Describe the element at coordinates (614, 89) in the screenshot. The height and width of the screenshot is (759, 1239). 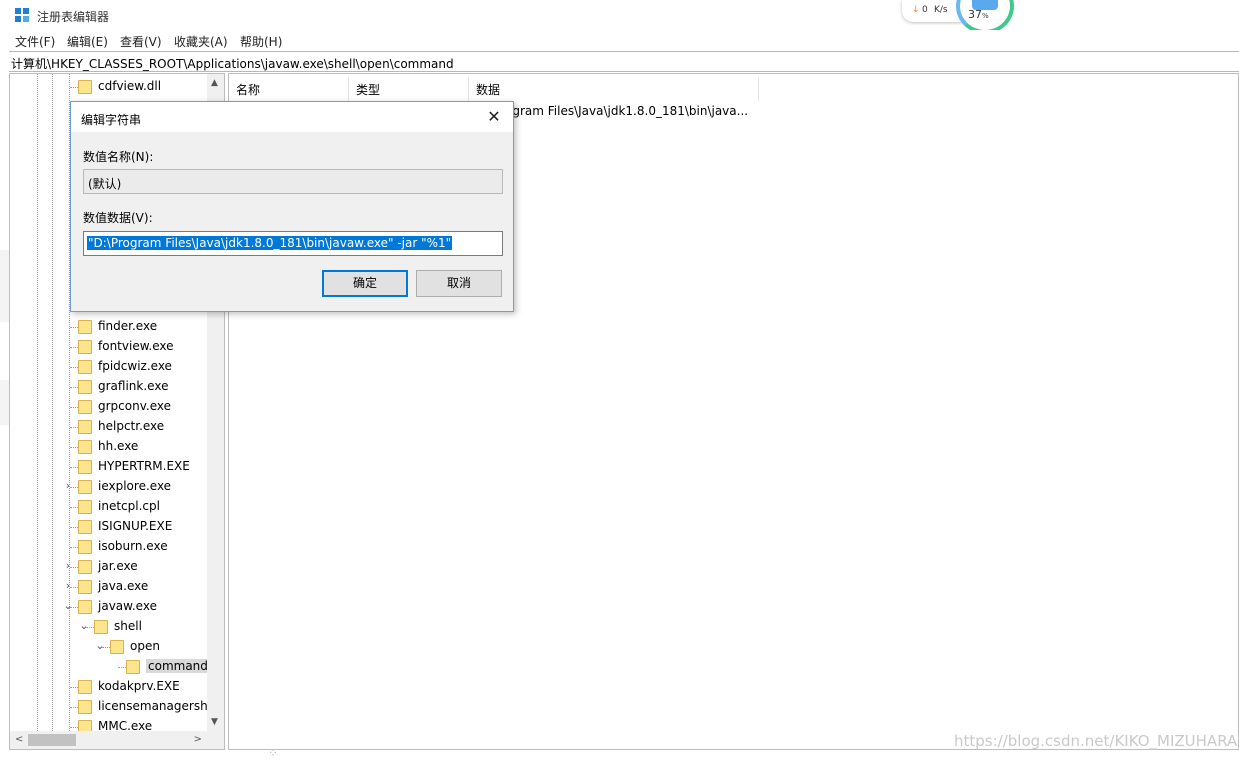
I see `column-header-data: 数据` at that location.